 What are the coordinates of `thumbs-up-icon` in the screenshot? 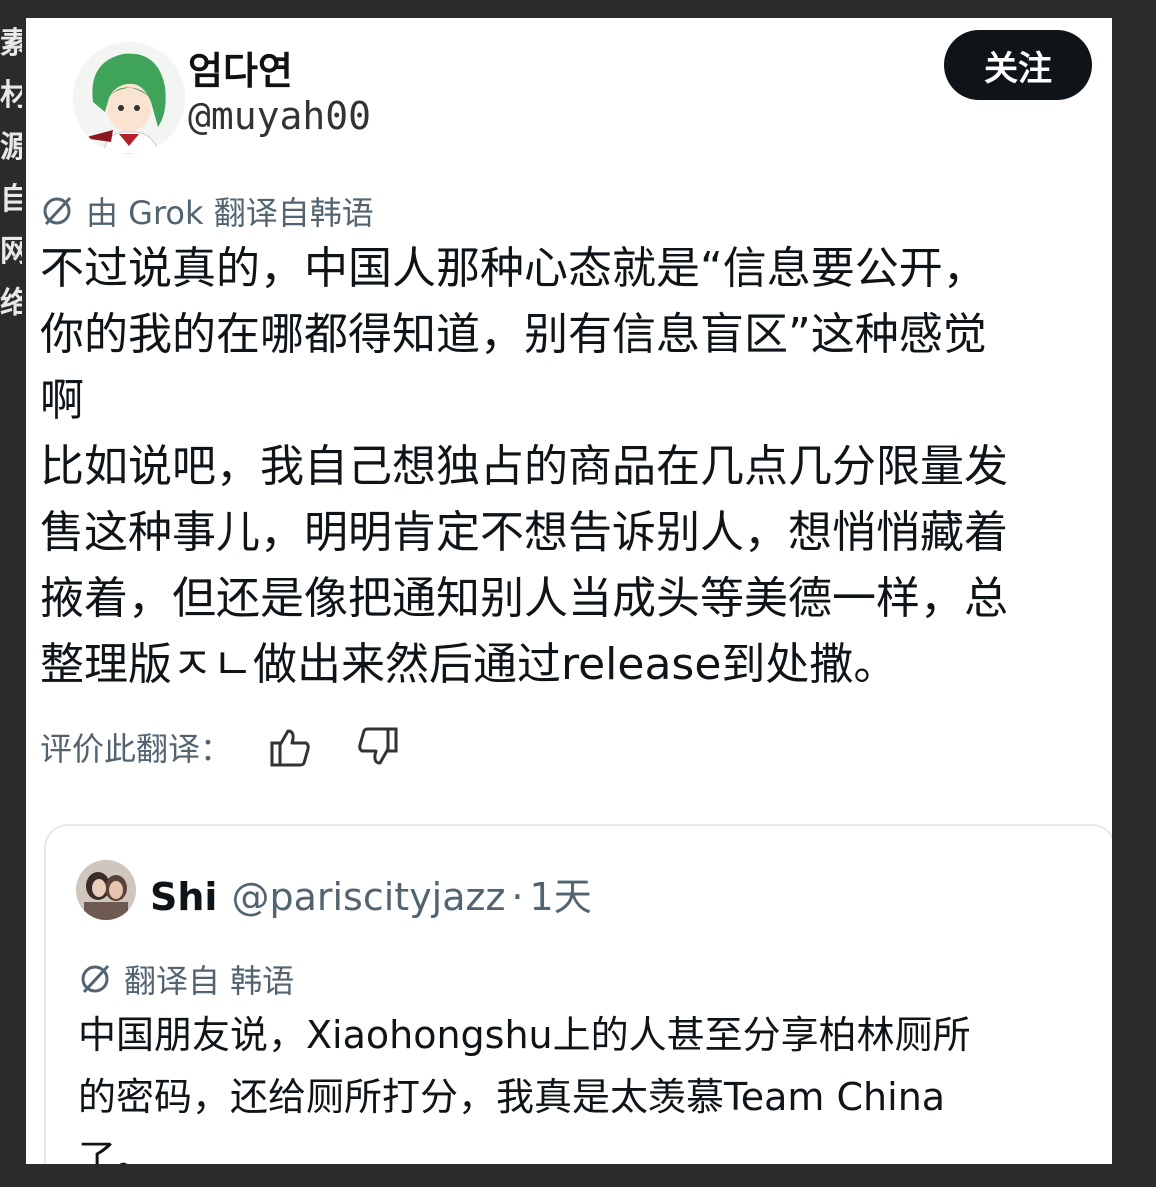 It's located at (290, 748).